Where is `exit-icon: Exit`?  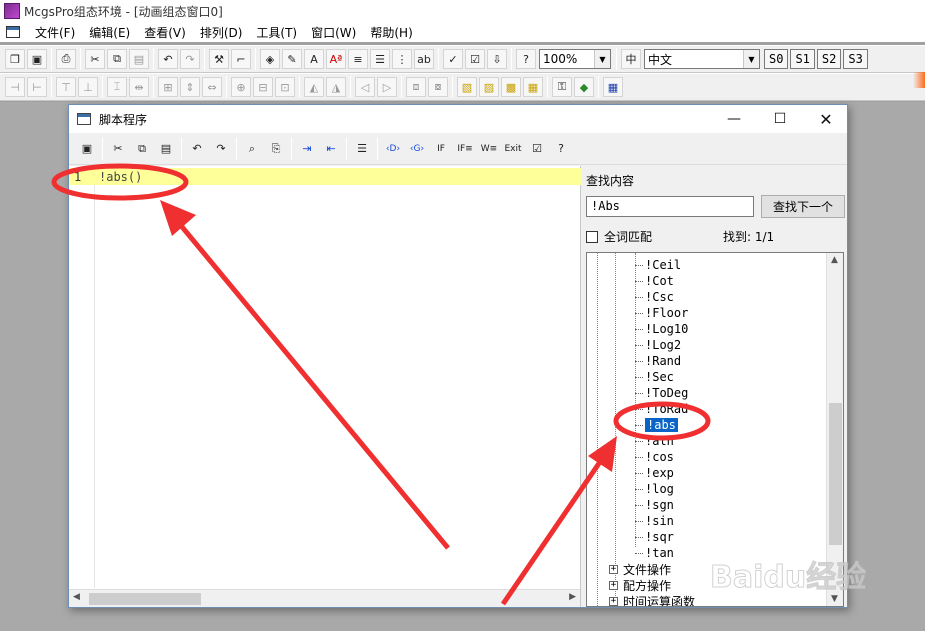 exit-icon: Exit is located at coordinates (513, 148).